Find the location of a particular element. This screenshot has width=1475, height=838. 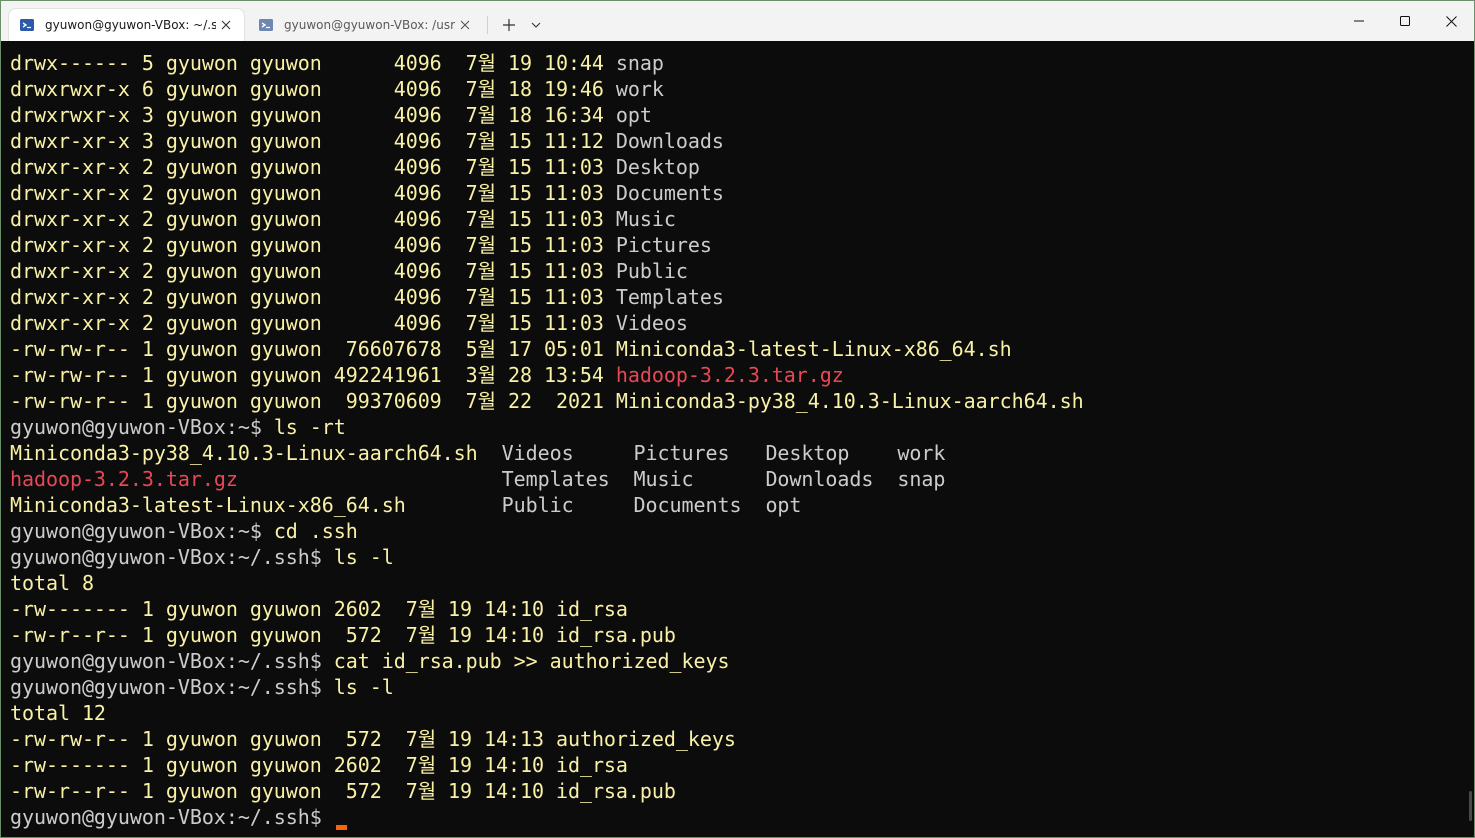

tab-dropdown-button is located at coordinates (536, 25).